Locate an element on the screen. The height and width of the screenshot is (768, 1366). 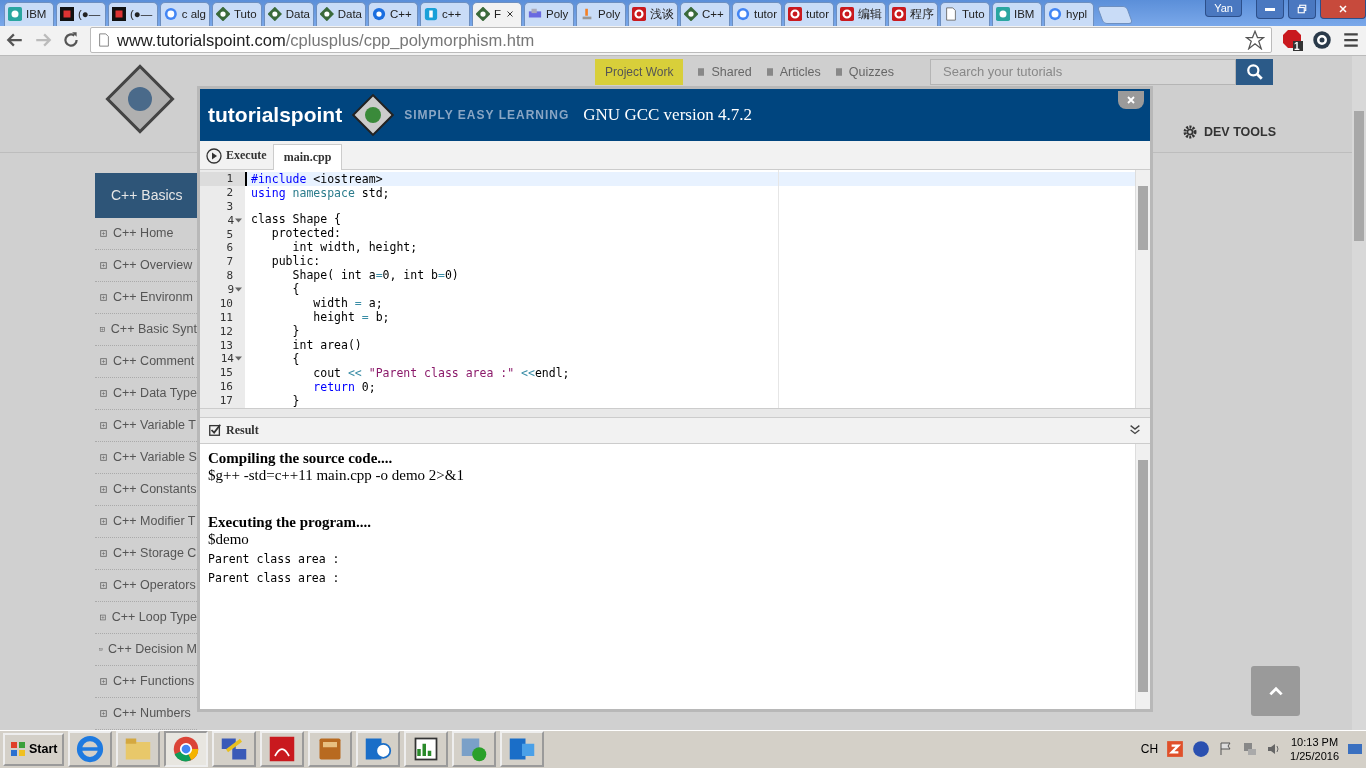
dev-tools-link: DEV TOOLS is located at coordinates (1240, 131).